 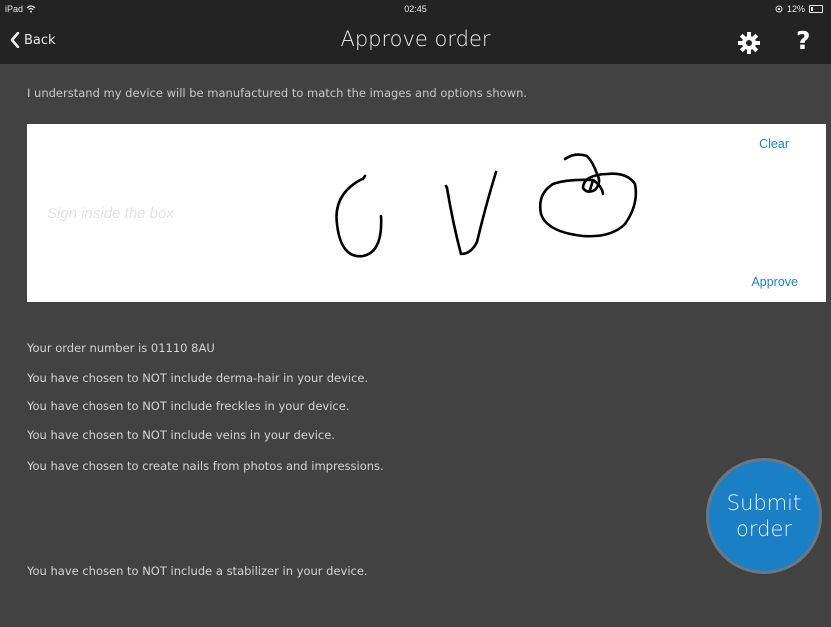 What do you see at coordinates (764, 516) in the screenshot?
I see `submit-order-button: Submit order` at bounding box center [764, 516].